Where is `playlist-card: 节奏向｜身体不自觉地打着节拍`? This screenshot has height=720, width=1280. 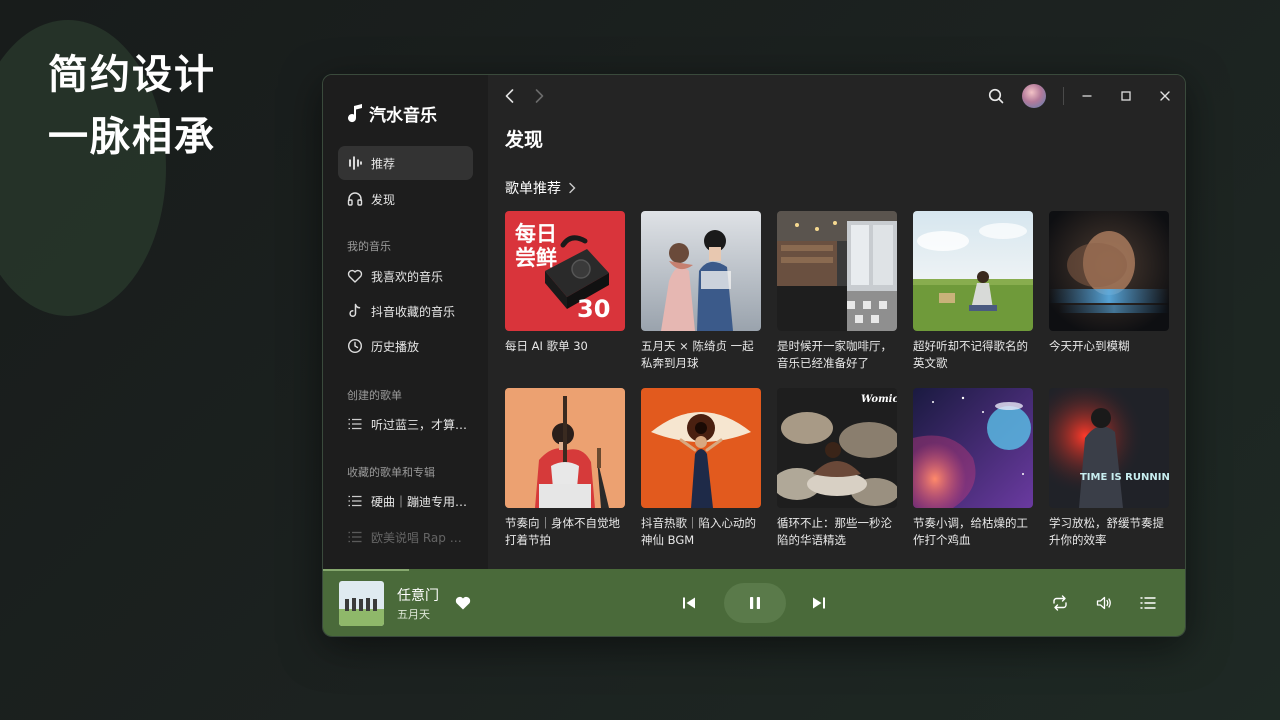
playlist-card: 节奏向｜身体不自觉地打着节拍 is located at coordinates (565, 468).